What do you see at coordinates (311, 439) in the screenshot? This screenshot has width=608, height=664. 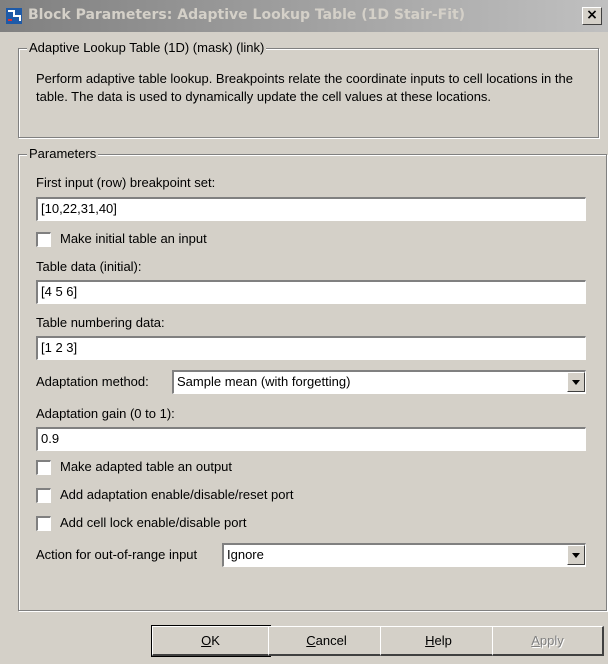 I see `adaptation-gain-input: 0.9` at bounding box center [311, 439].